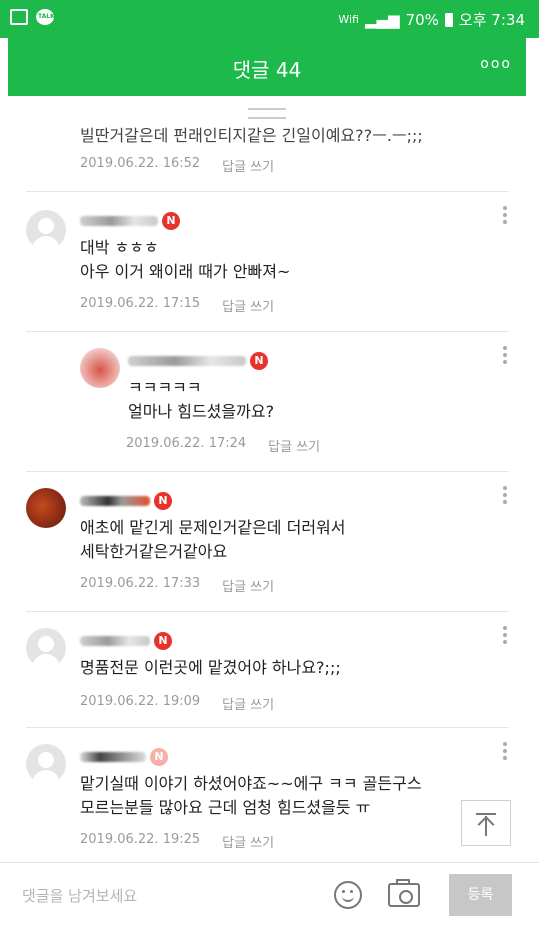  What do you see at coordinates (267, 113) in the screenshot?
I see `drag-handle` at bounding box center [267, 113].